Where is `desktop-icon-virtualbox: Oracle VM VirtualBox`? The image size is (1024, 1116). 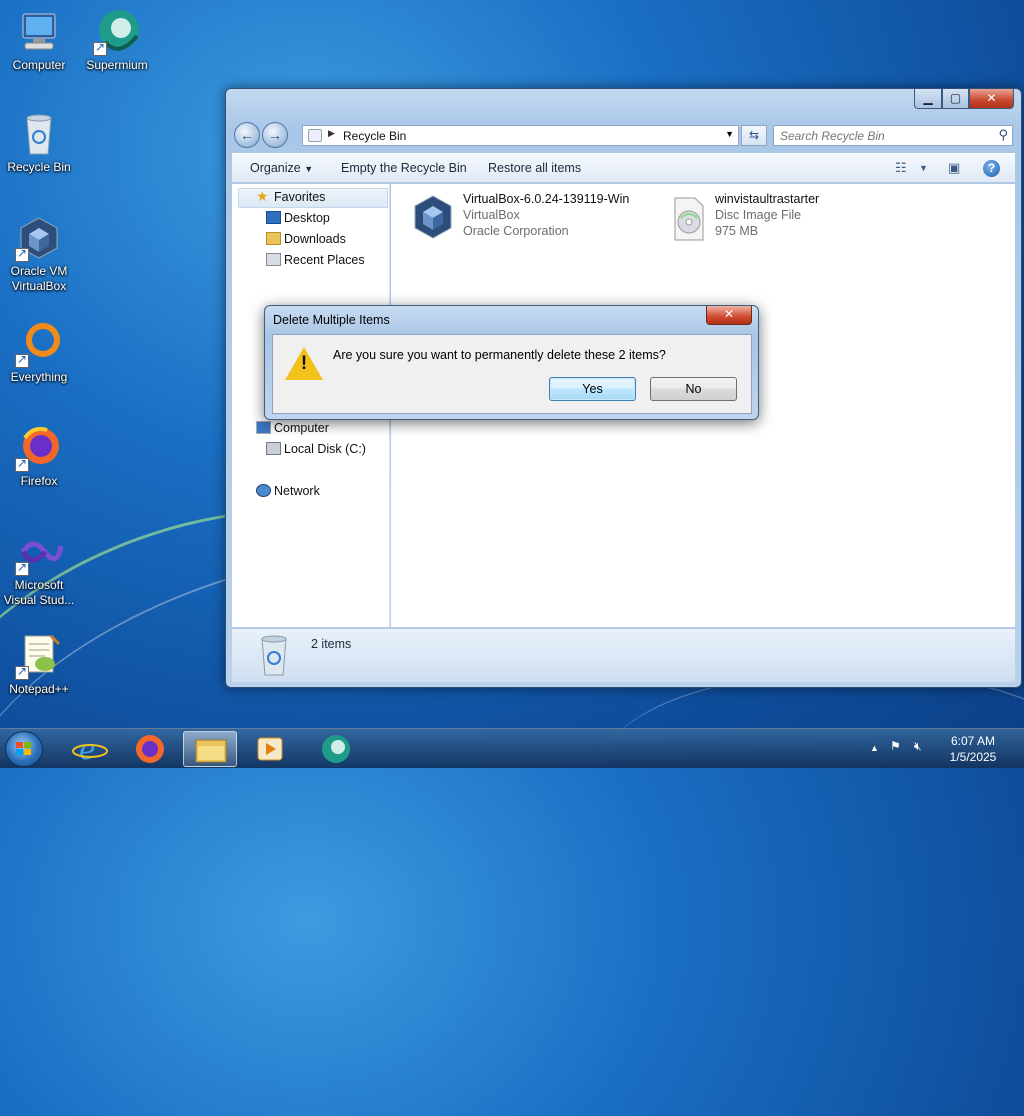 desktop-icon-virtualbox: Oracle VM VirtualBox is located at coordinates (39, 254).